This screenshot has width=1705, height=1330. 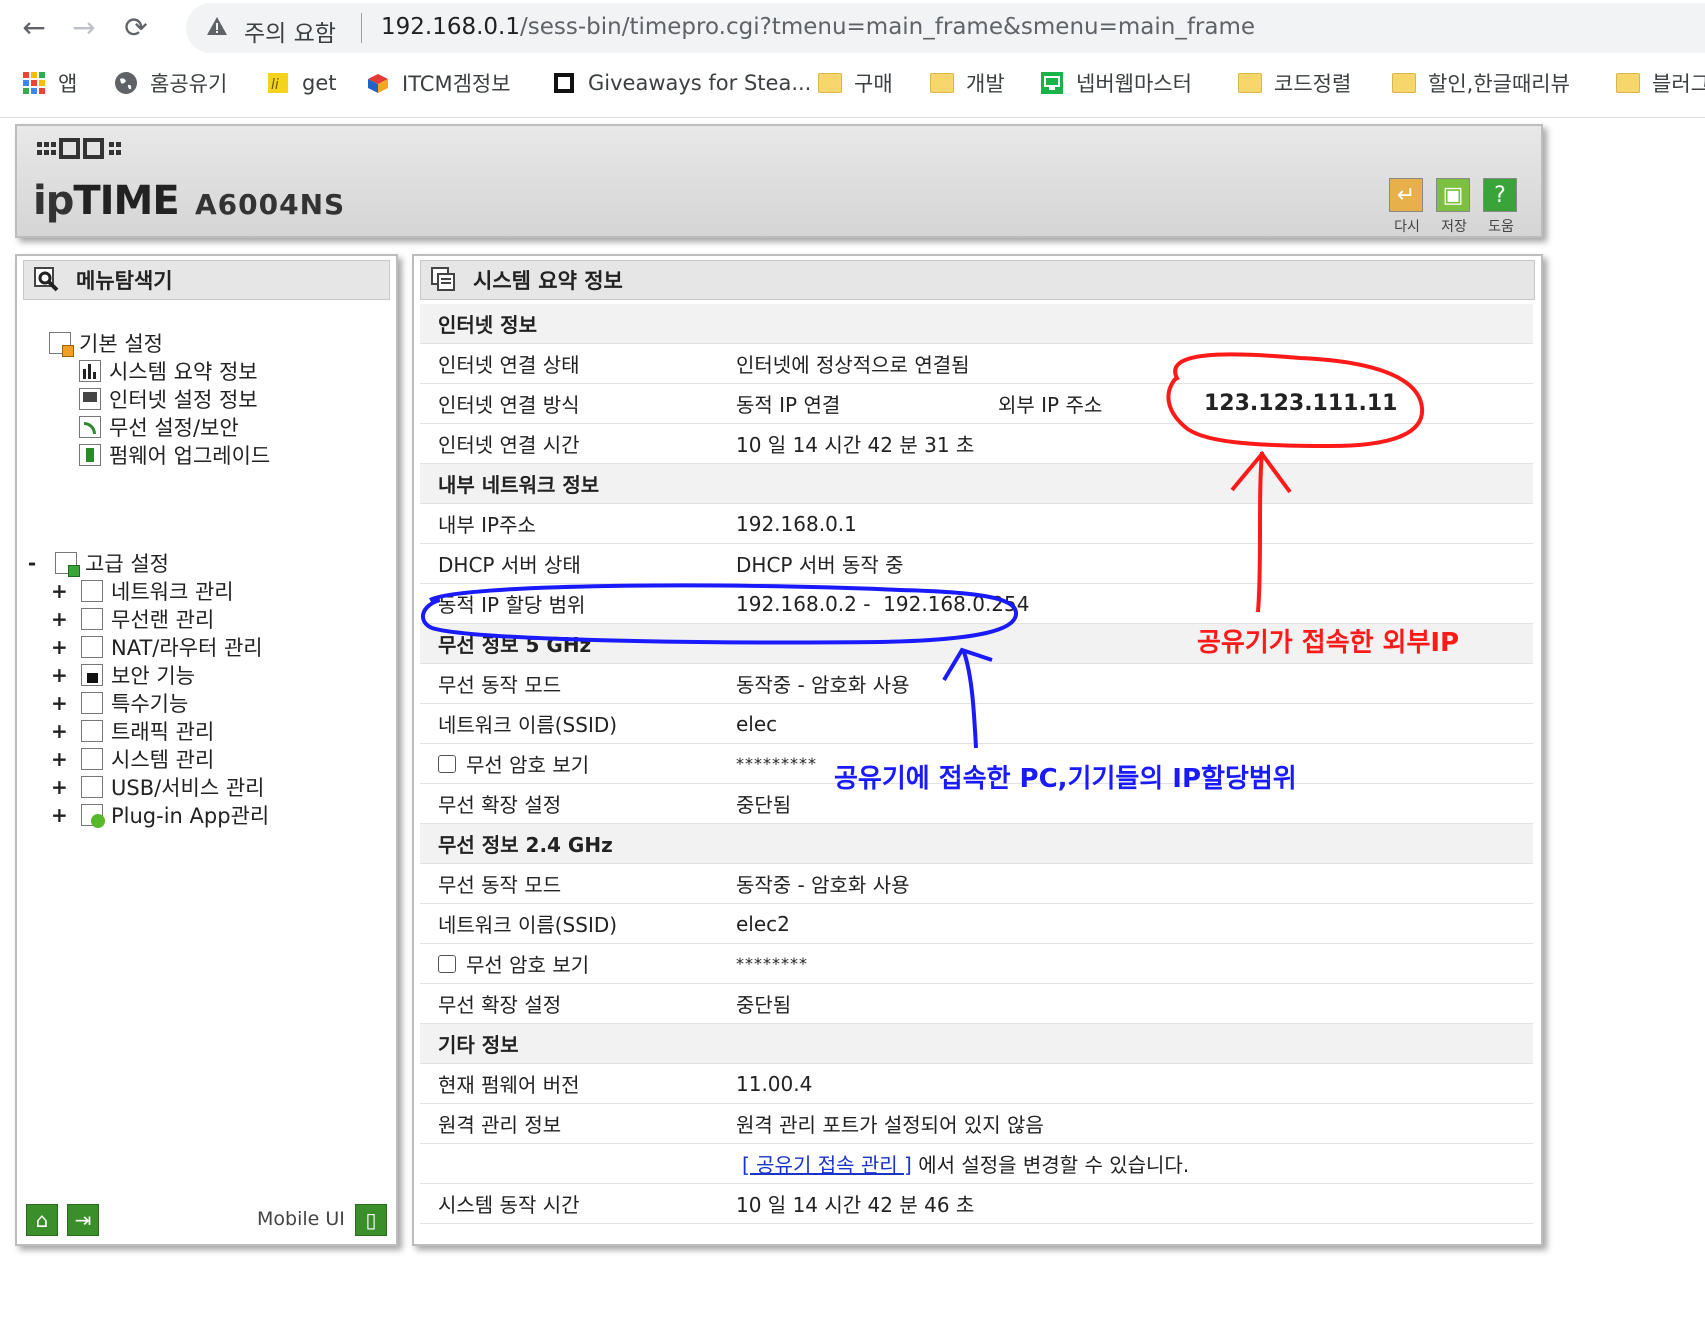 I want to click on password-mask: ********, so click(x=772, y=963).